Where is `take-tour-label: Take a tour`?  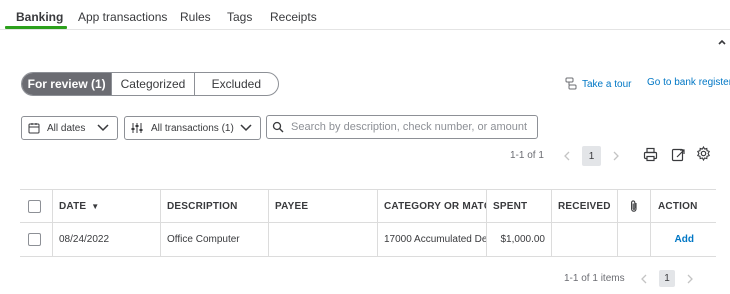
take-tour-label: Take a tour is located at coordinates (607, 84).